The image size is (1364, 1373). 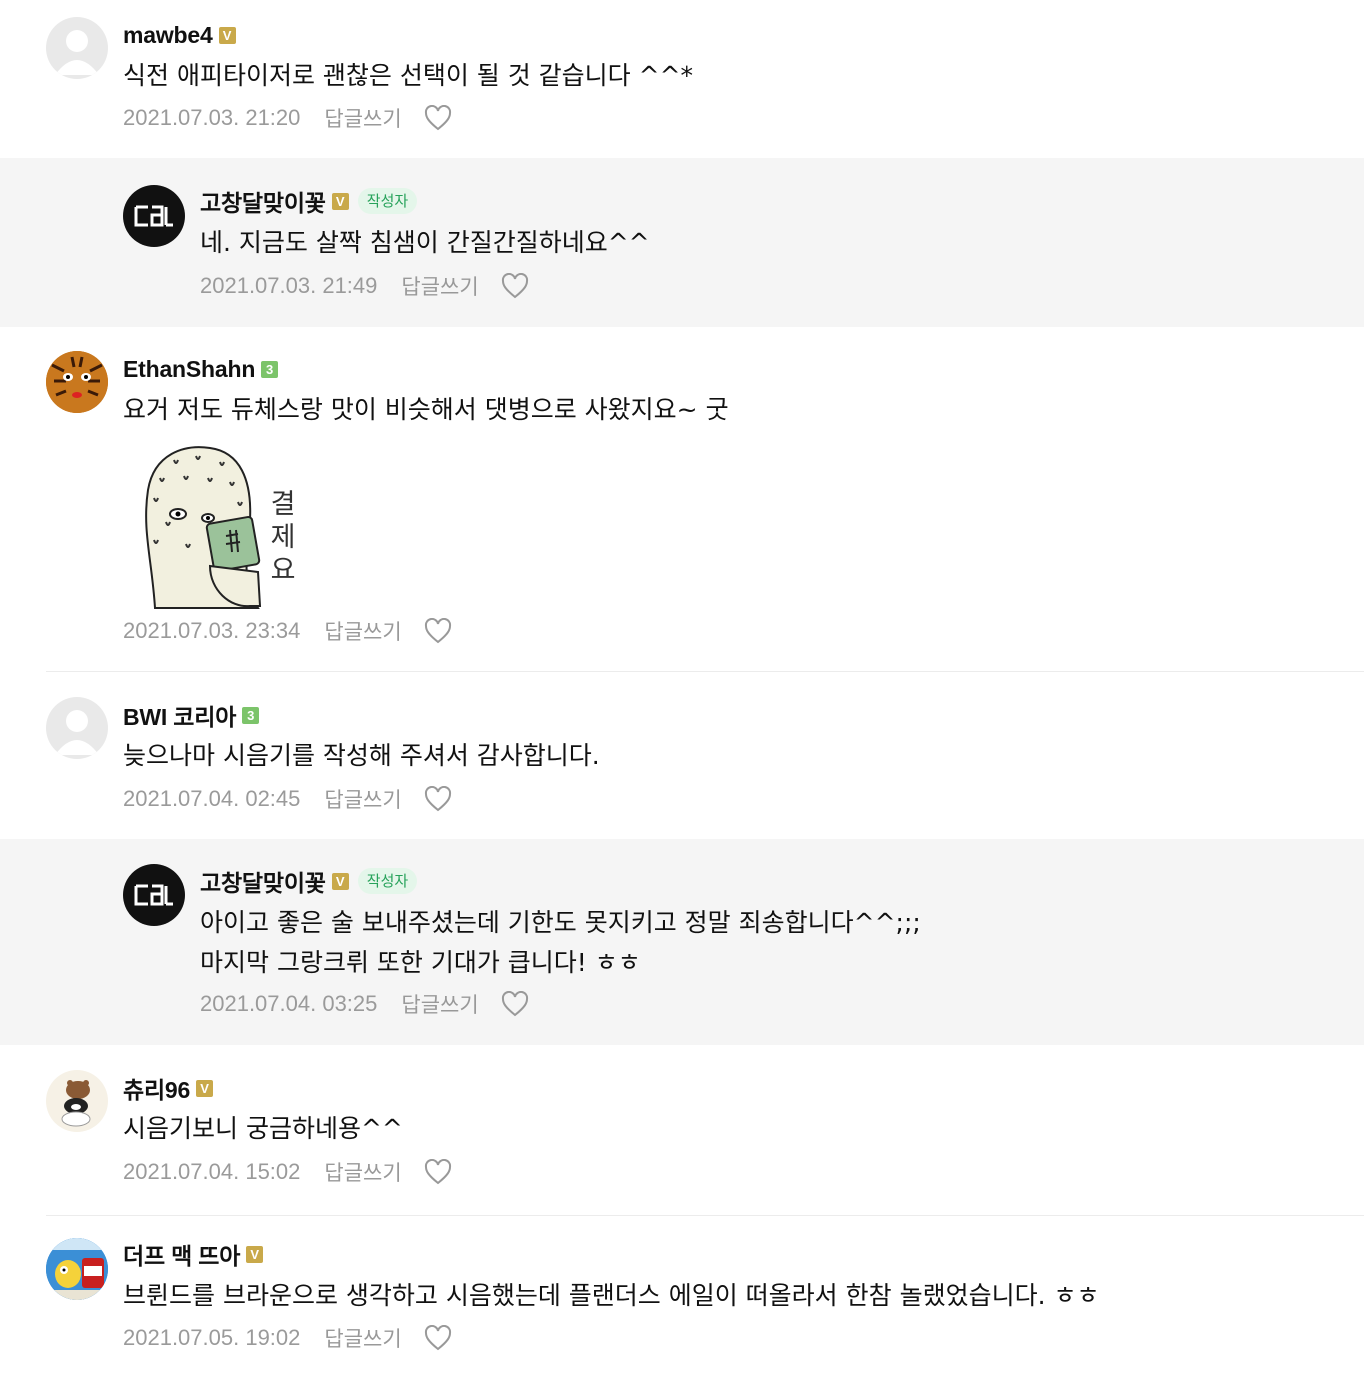 I want to click on comment-date: 2021.07.04. 03:25, so click(x=289, y=1003).